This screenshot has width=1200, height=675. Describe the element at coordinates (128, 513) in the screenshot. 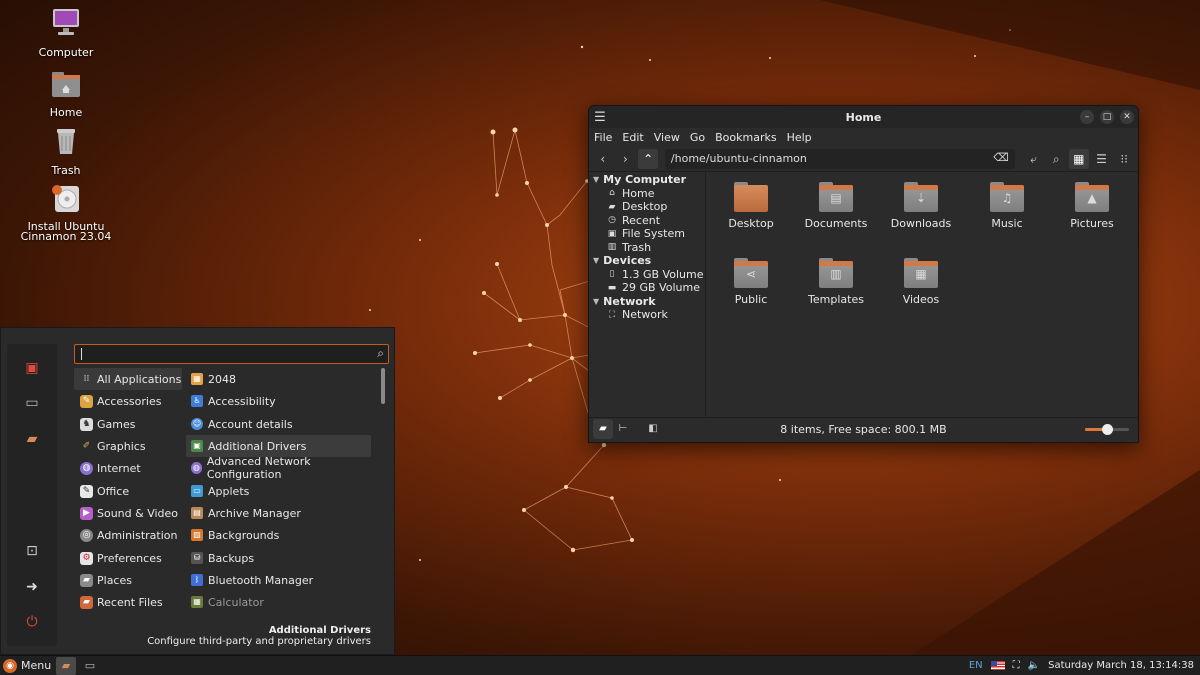

I see `category-sound-video: ▶ Sound & Video` at that location.